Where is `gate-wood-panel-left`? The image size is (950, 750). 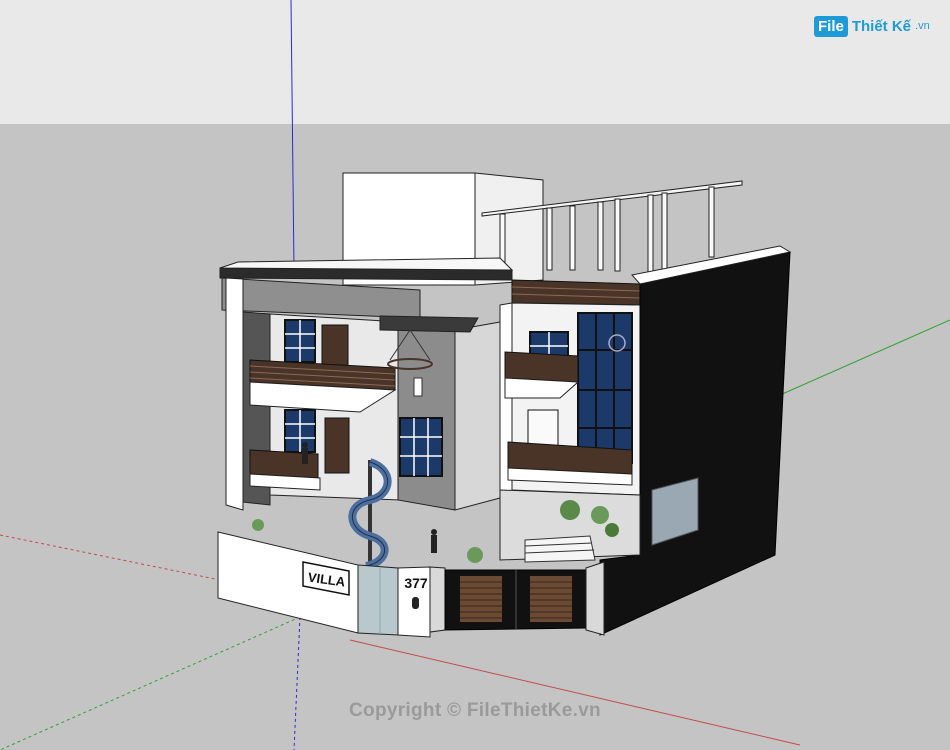 gate-wood-panel-left is located at coordinates (481, 599).